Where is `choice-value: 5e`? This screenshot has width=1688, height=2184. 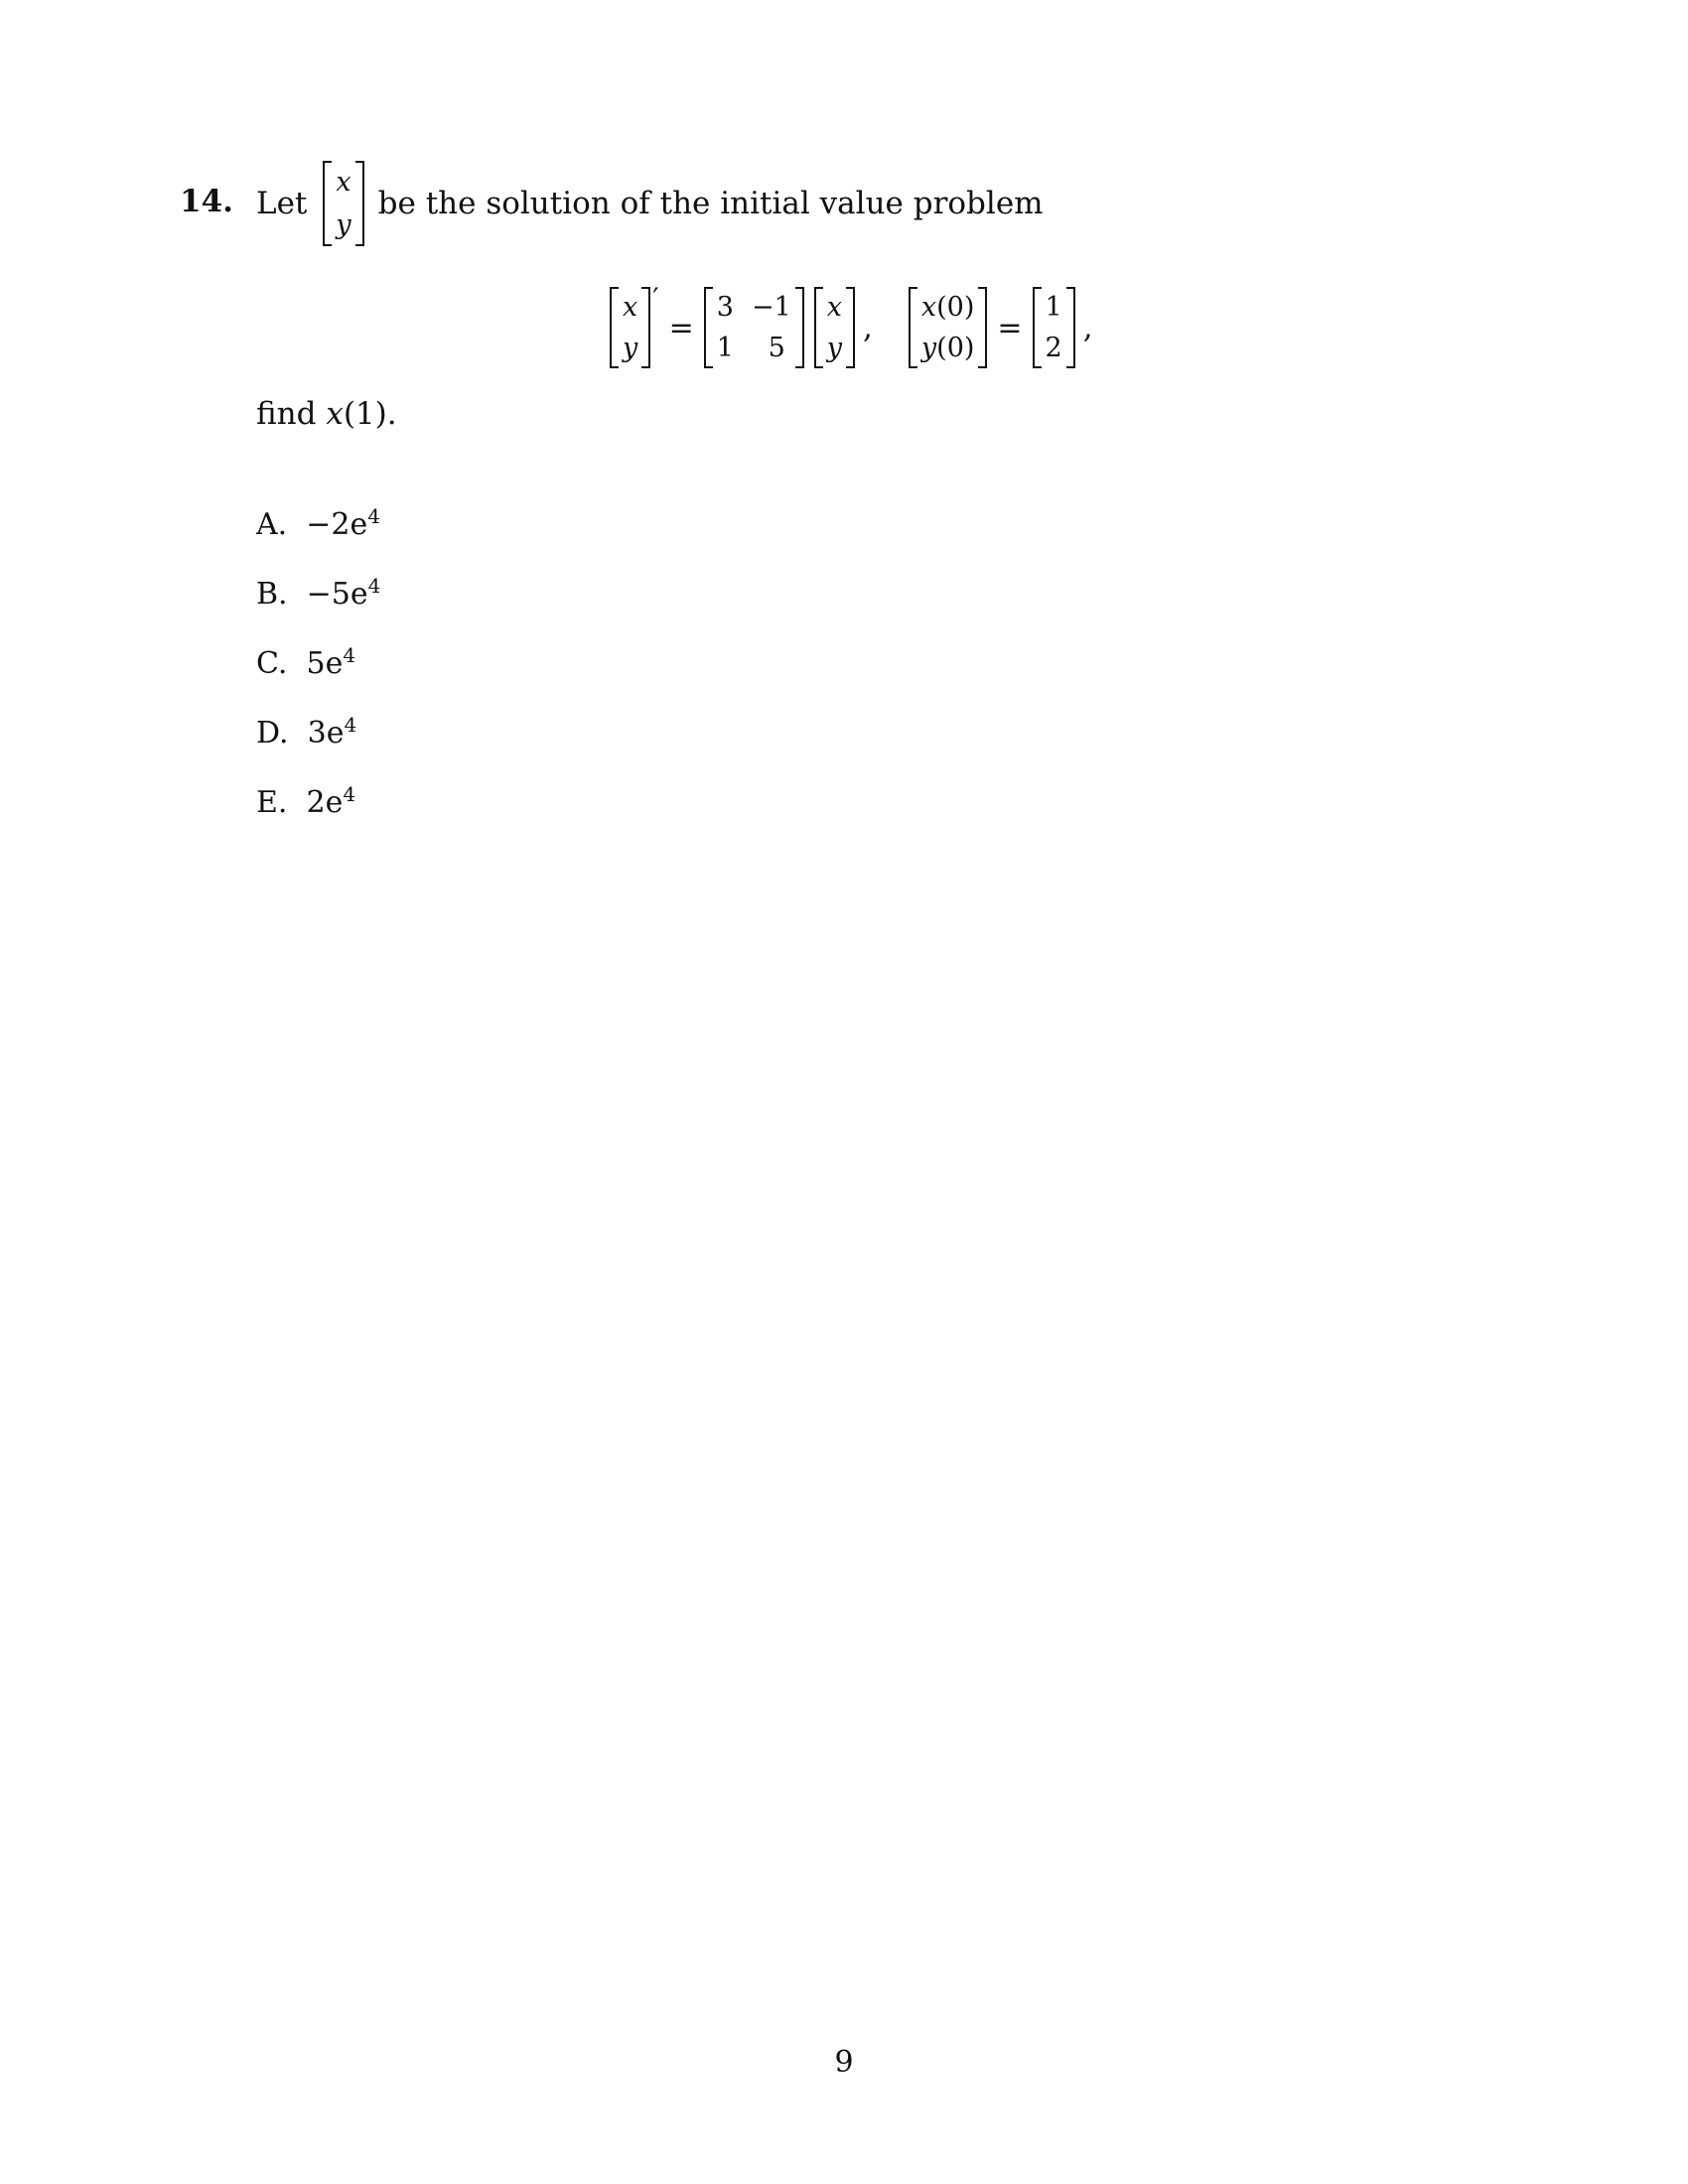
choice-value: 5e is located at coordinates (325, 663).